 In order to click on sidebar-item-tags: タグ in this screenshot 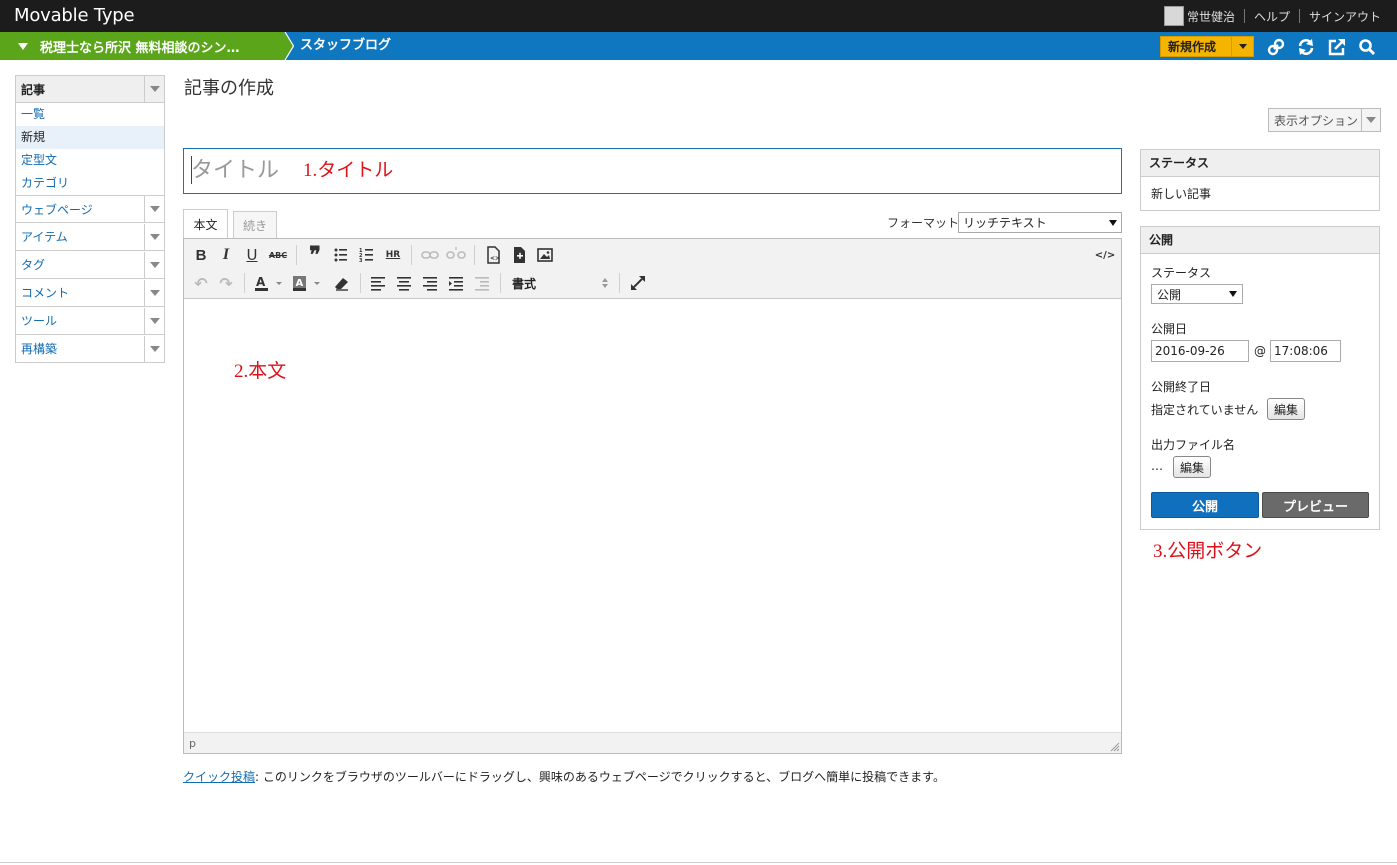, I will do `click(90, 265)`.